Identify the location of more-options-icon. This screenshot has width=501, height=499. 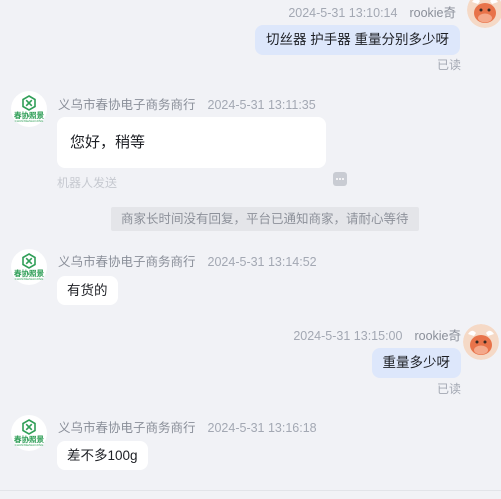
(340, 179).